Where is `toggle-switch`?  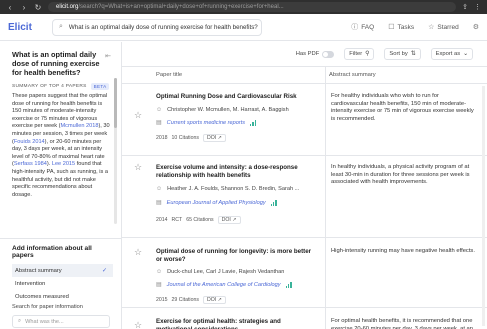 toggle-switch is located at coordinates (328, 54).